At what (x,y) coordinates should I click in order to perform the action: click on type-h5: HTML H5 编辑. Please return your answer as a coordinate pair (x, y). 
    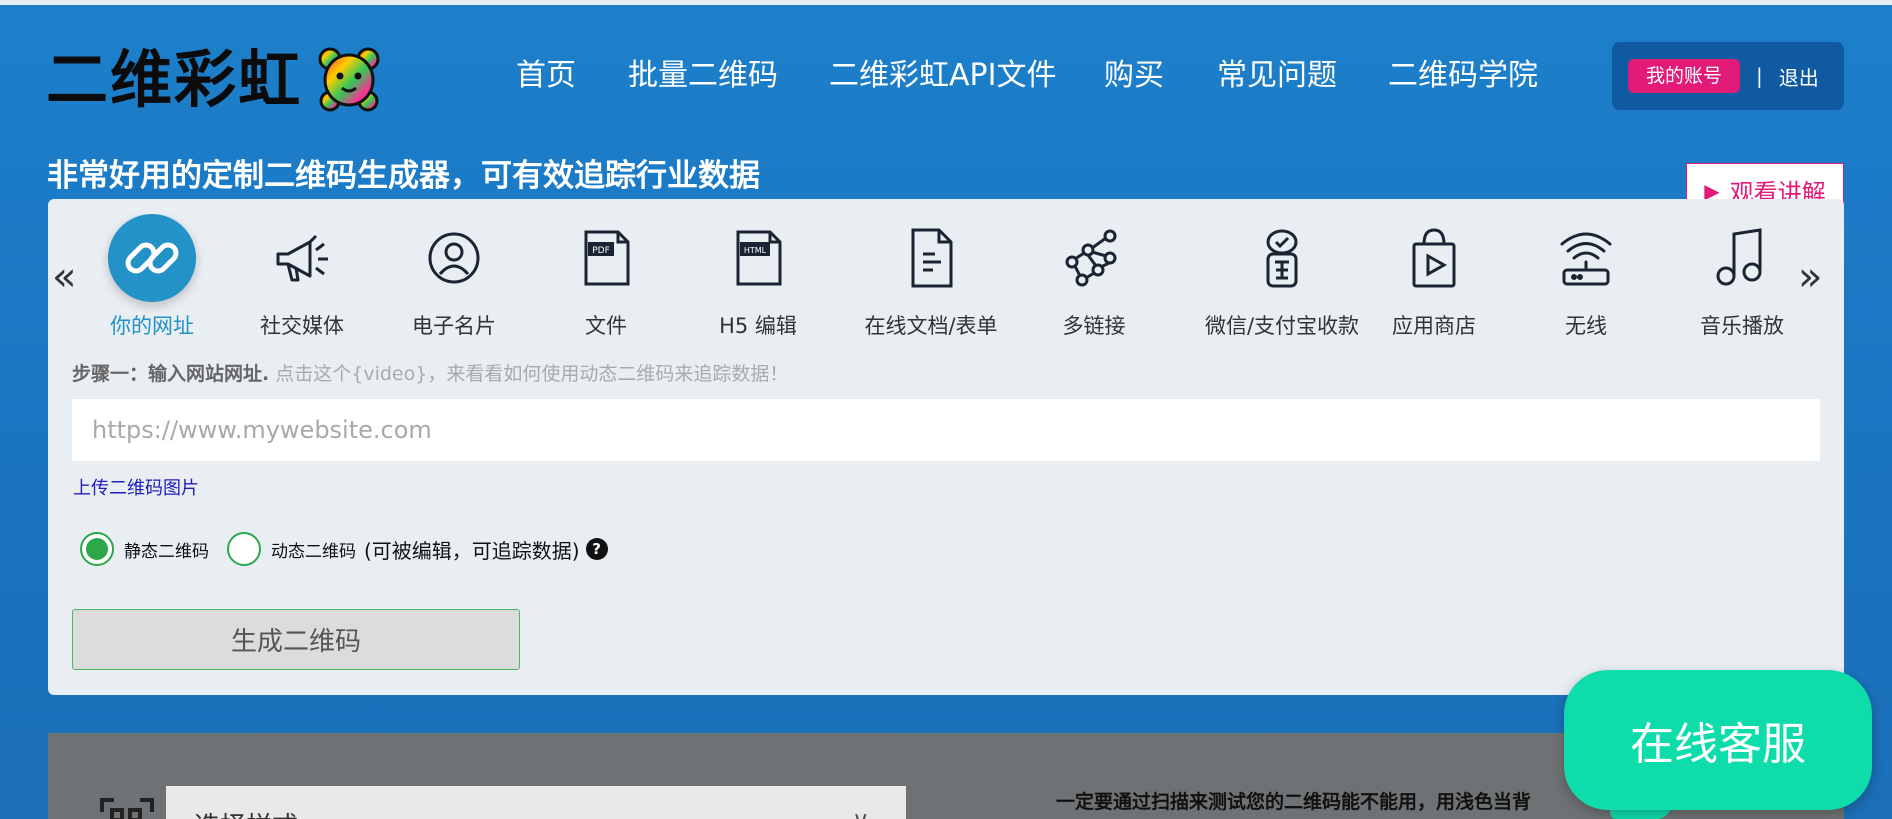
    Looking at the image, I should click on (758, 277).